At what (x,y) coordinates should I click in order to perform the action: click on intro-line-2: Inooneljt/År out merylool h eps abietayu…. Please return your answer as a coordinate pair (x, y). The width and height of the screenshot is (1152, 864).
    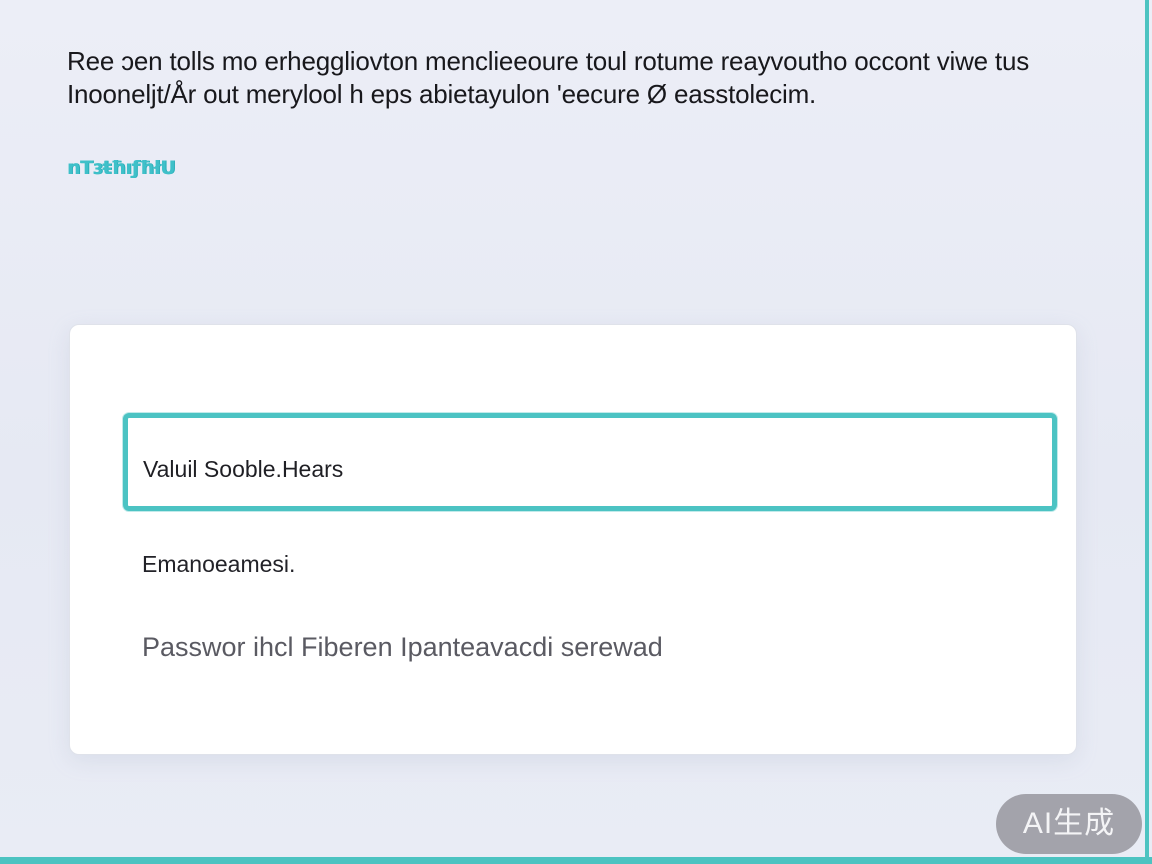
    Looking at the image, I should click on (442, 94).